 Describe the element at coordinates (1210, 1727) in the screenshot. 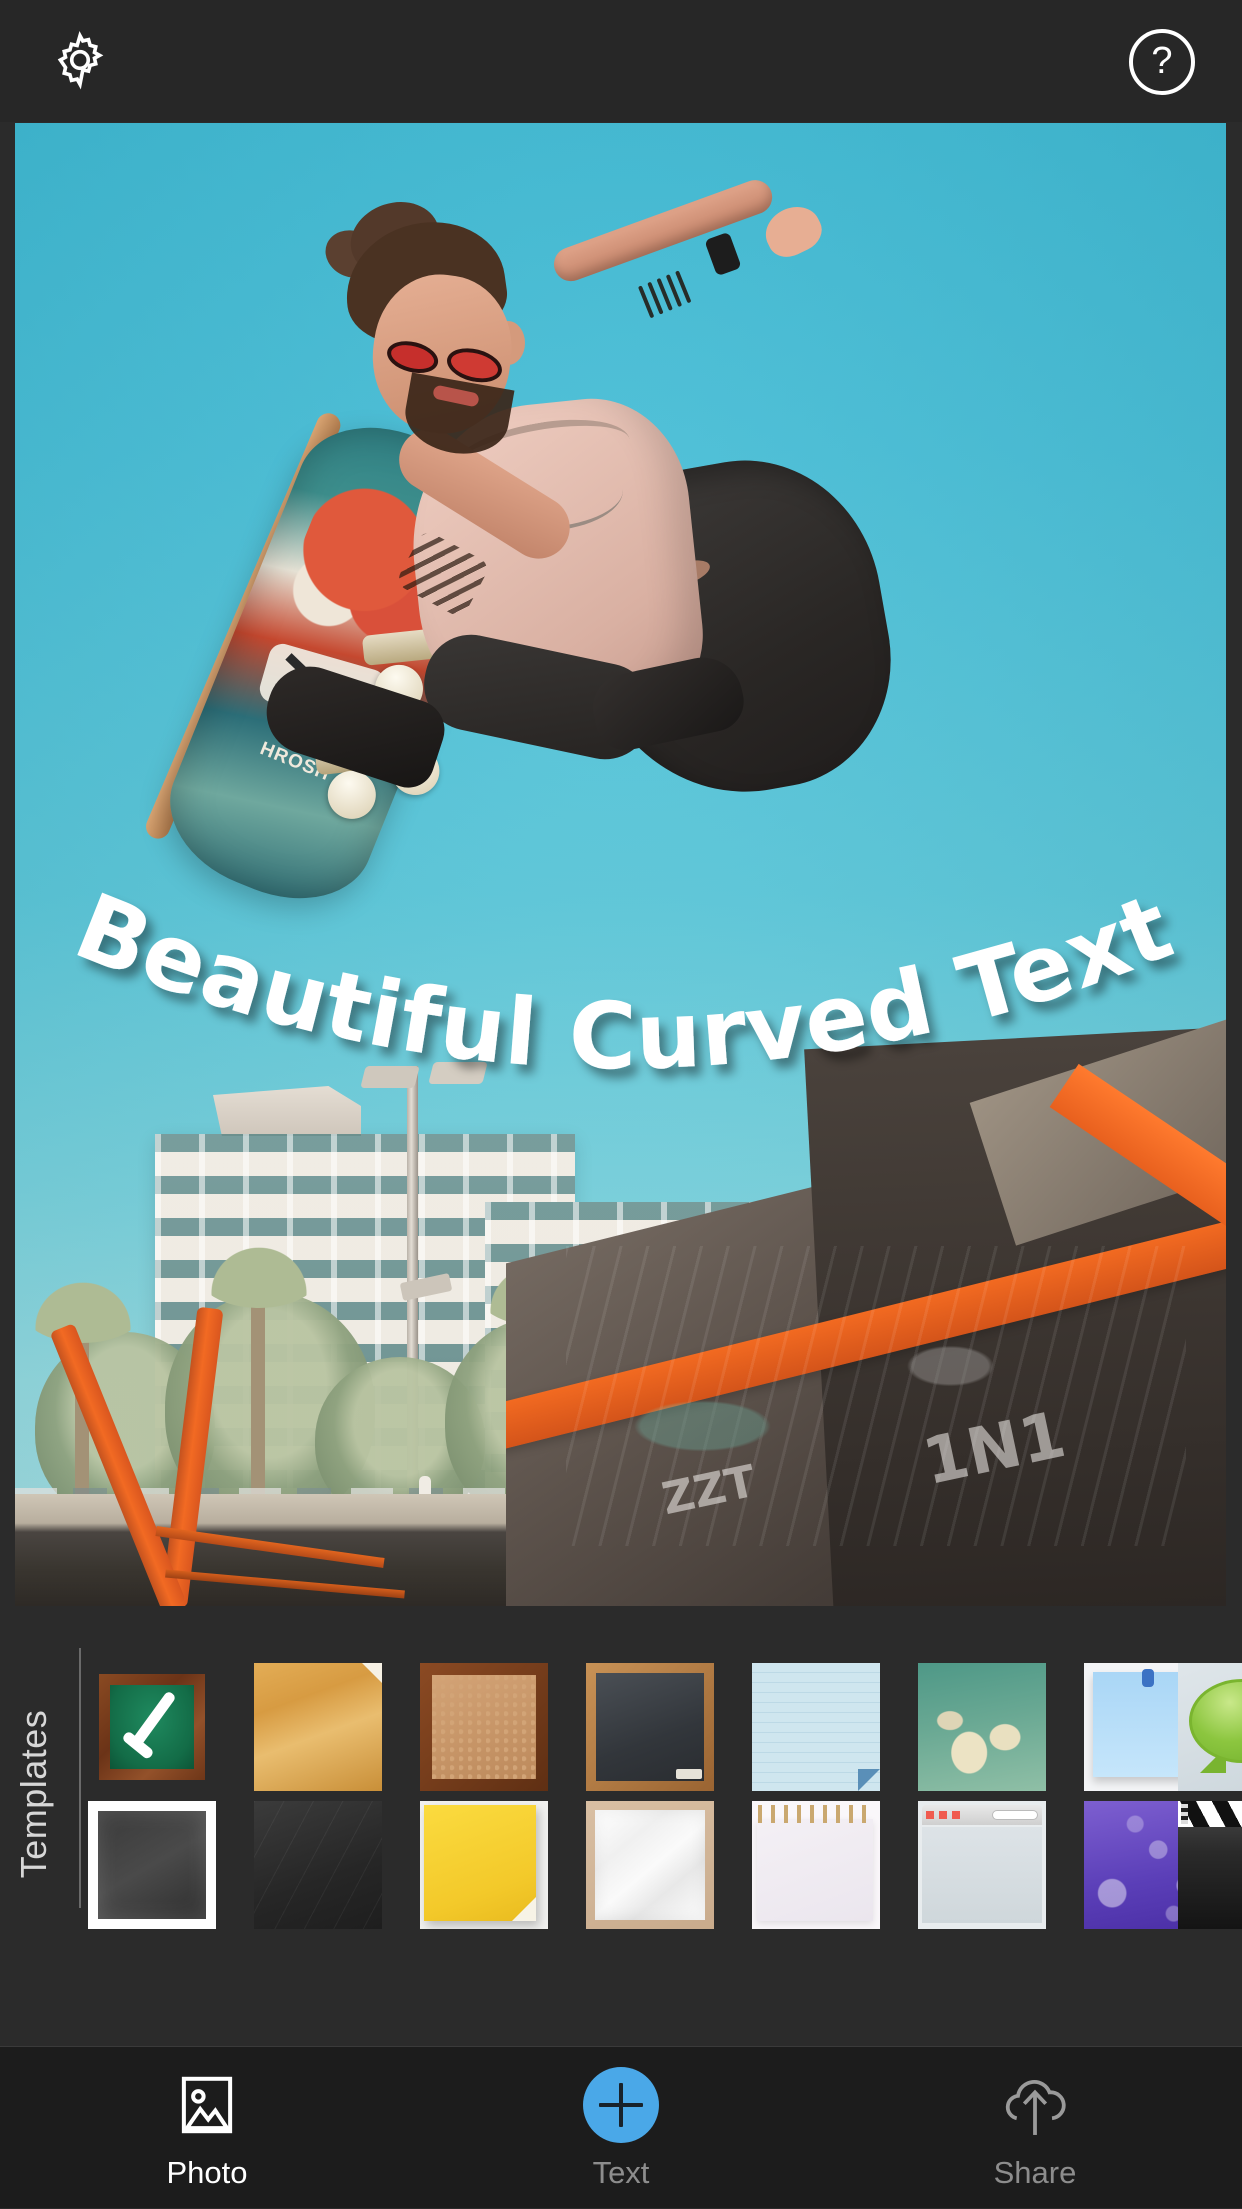

I see `template-thumb-speech-bubble` at that location.